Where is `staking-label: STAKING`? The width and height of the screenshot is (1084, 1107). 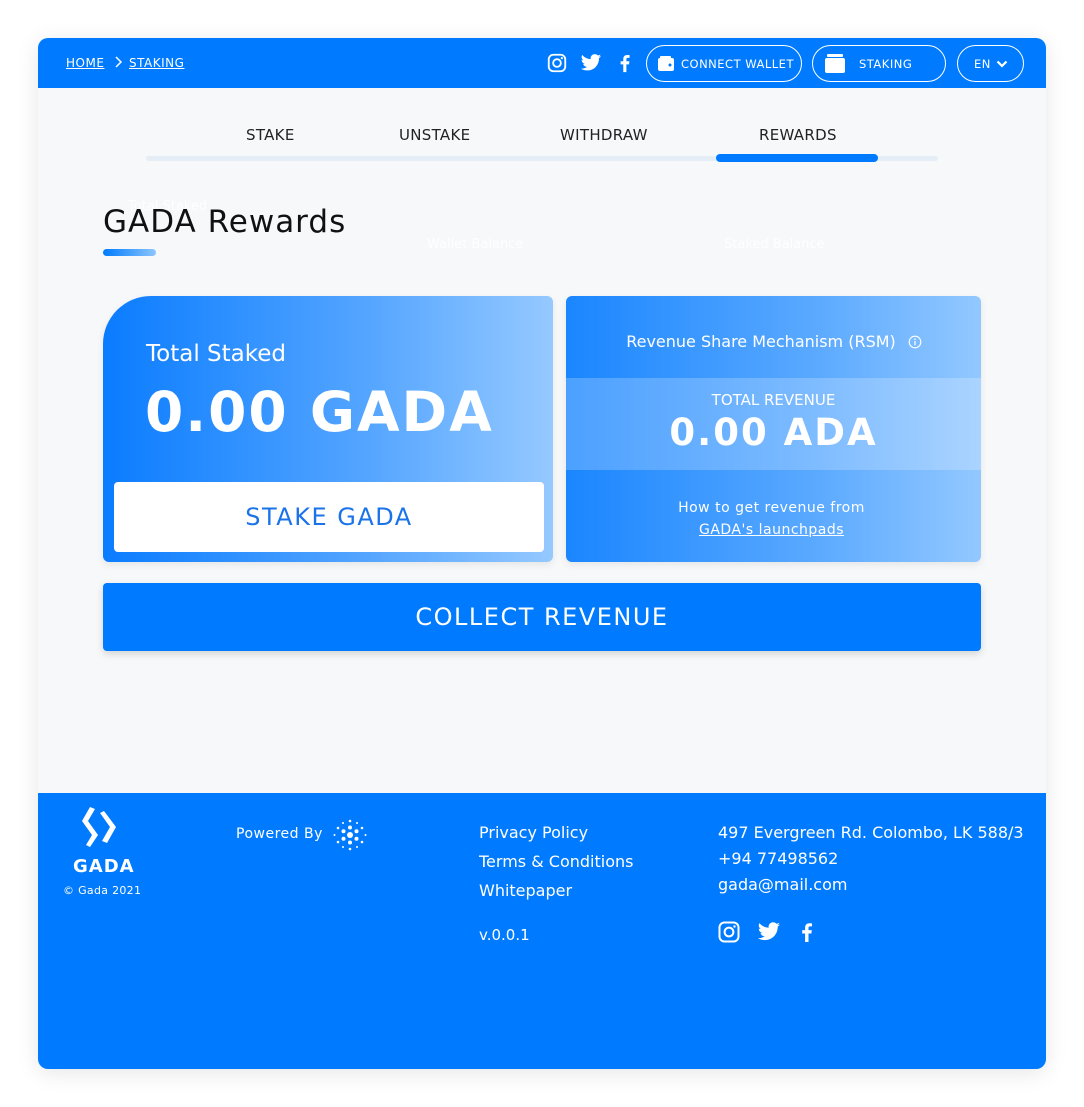 staking-label: STAKING is located at coordinates (886, 64).